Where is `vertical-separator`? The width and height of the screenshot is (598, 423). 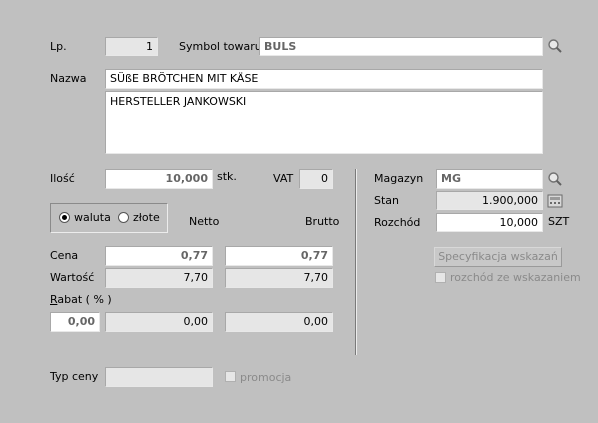 vertical-separator is located at coordinates (356, 262).